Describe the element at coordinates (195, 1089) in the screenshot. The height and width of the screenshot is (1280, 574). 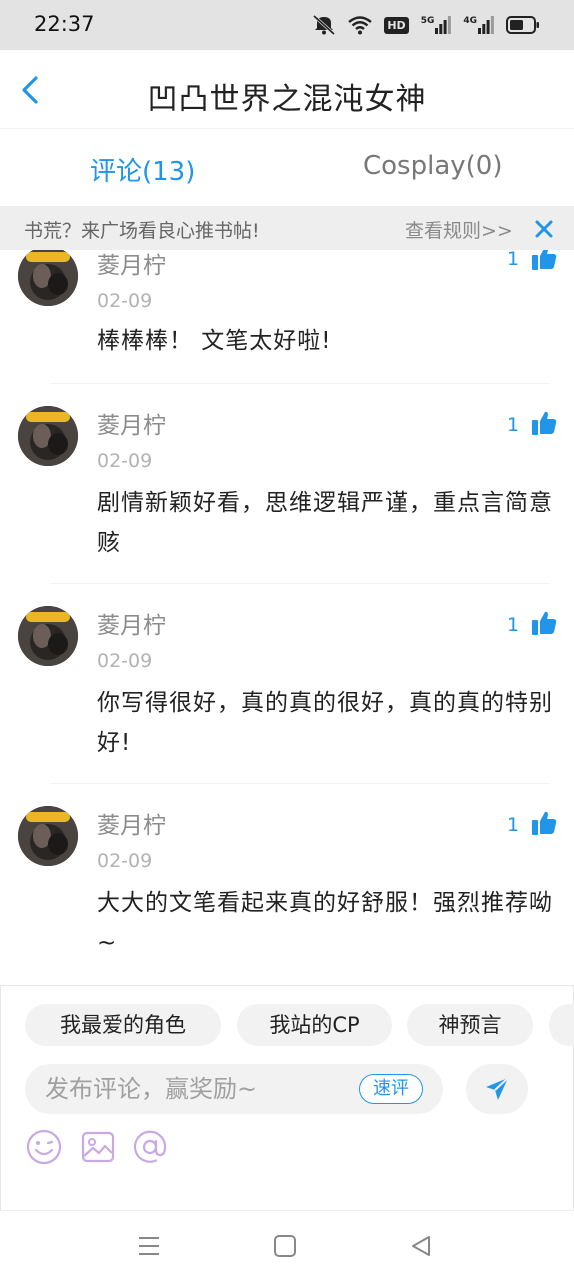
I see `comment-input` at that location.